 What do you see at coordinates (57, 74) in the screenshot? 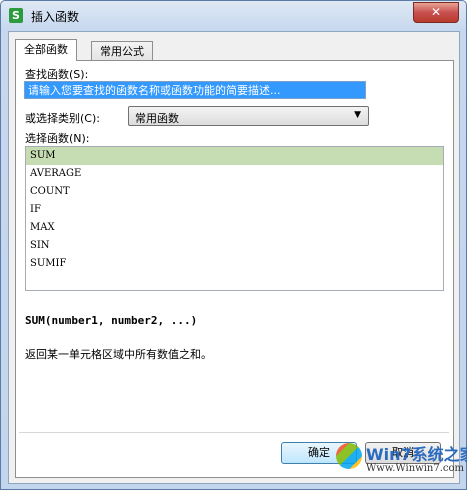
I see `search-label: 查找函数(S):` at bounding box center [57, 74].